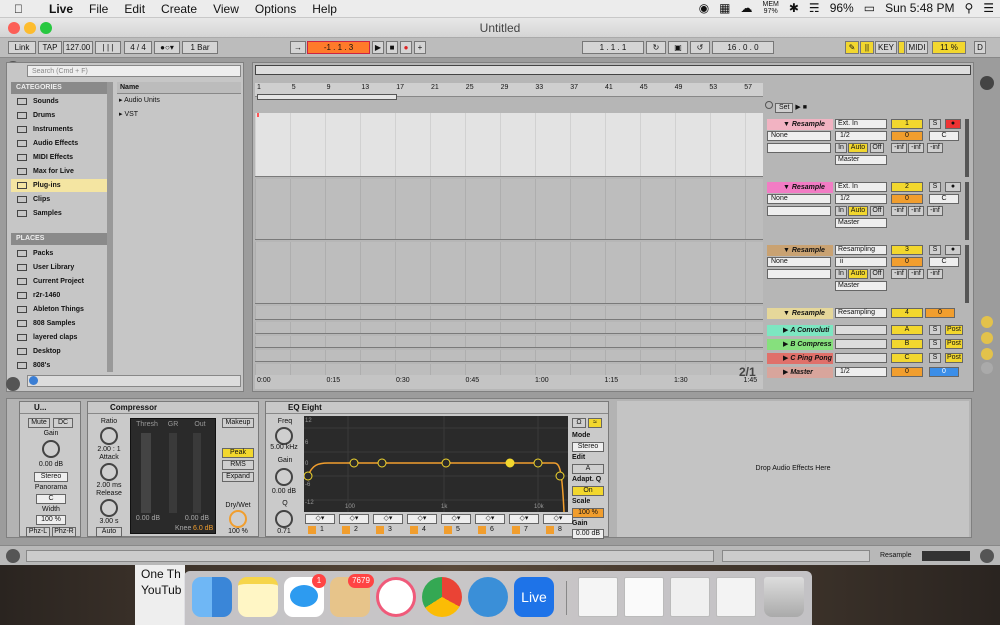 The image size is (1000, 625). I want to click on monitor-in-button: In, so click(841, 274).